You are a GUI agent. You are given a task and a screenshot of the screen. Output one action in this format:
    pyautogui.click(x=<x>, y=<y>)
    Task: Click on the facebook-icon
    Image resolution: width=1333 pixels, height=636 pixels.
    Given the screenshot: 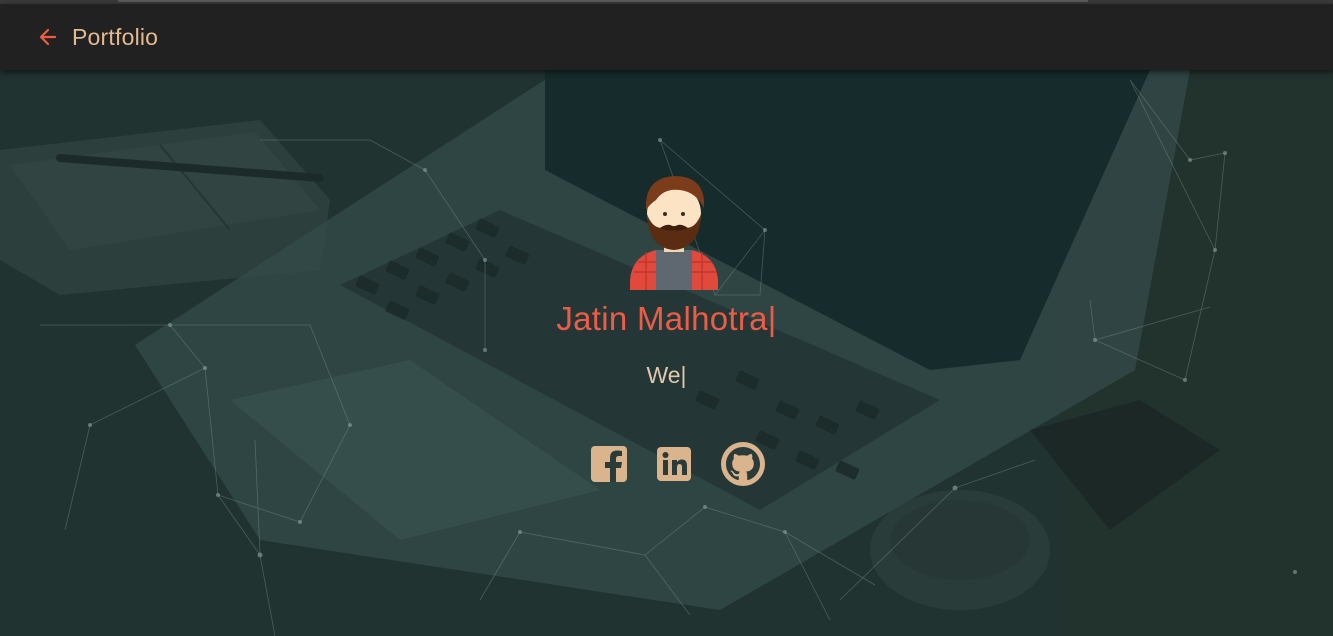 What is the action you would take?
    pyautogui.click(x=609, y=464)
    